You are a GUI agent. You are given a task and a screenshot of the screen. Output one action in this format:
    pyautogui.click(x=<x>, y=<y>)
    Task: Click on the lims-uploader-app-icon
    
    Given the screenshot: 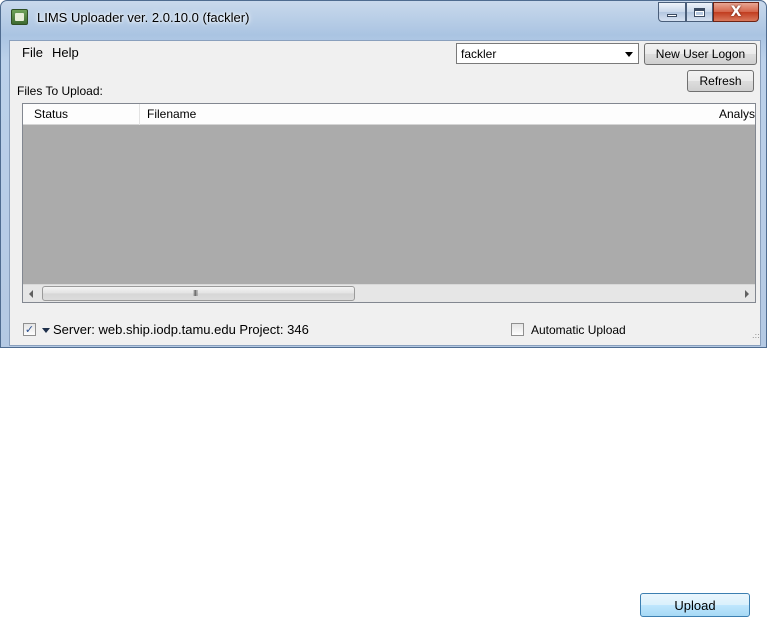 What is the action you would take?
    pyautogui.click(x=19, y=17)
    